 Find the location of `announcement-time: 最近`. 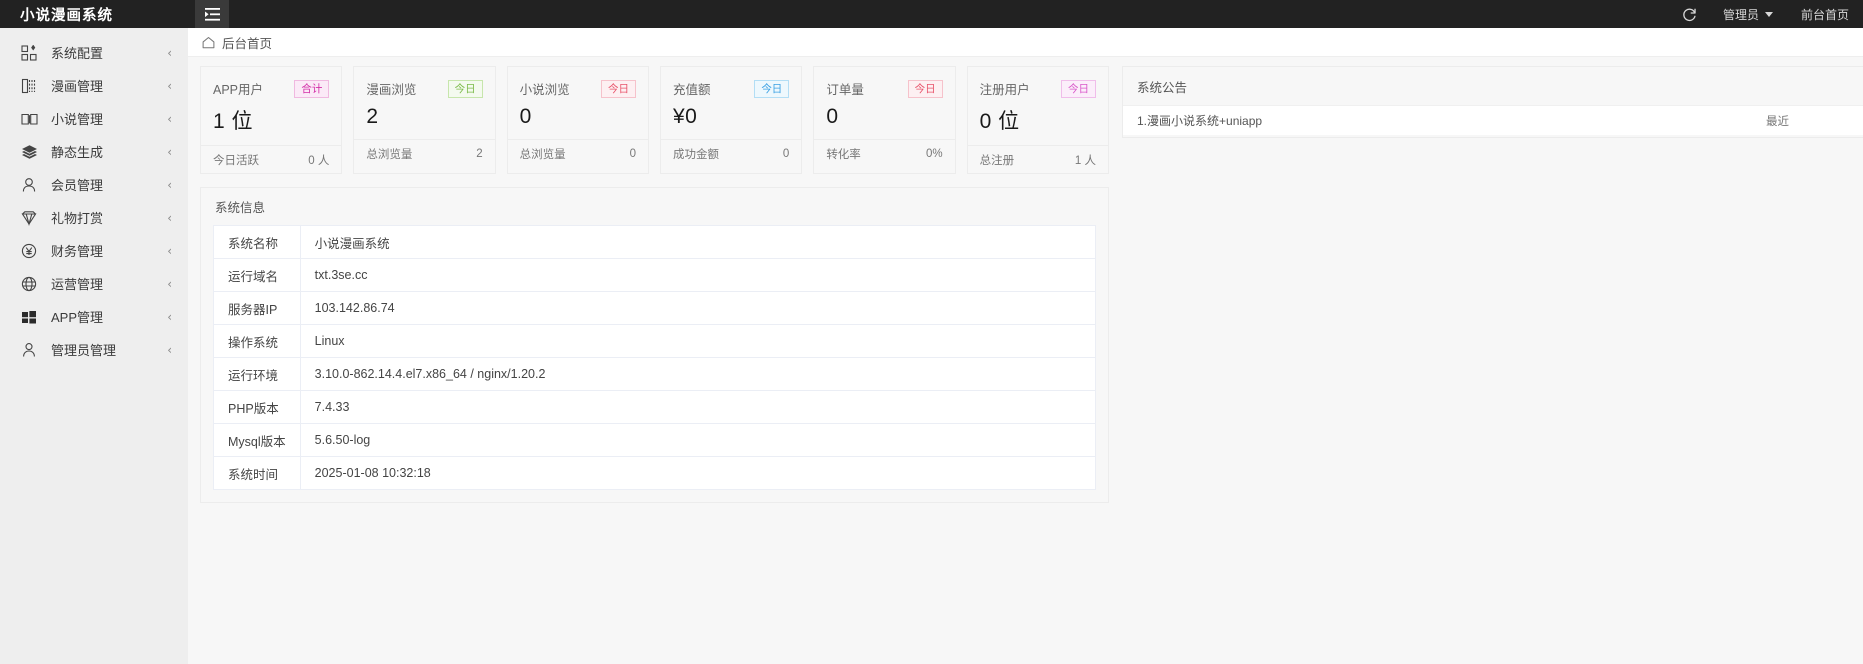

announcement-time: 最近 is located at coordinates (1777, 121).